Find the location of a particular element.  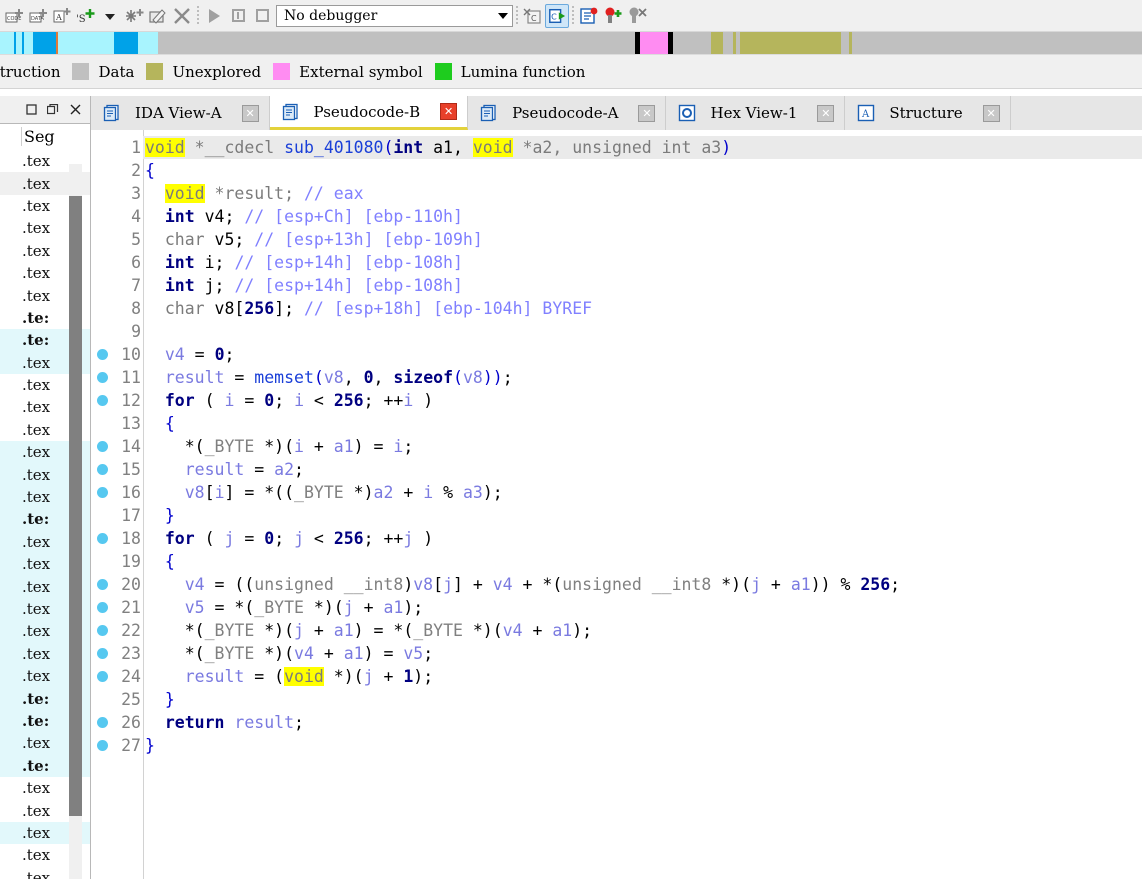

code-text: return result; is located at coordinates (642, 722).